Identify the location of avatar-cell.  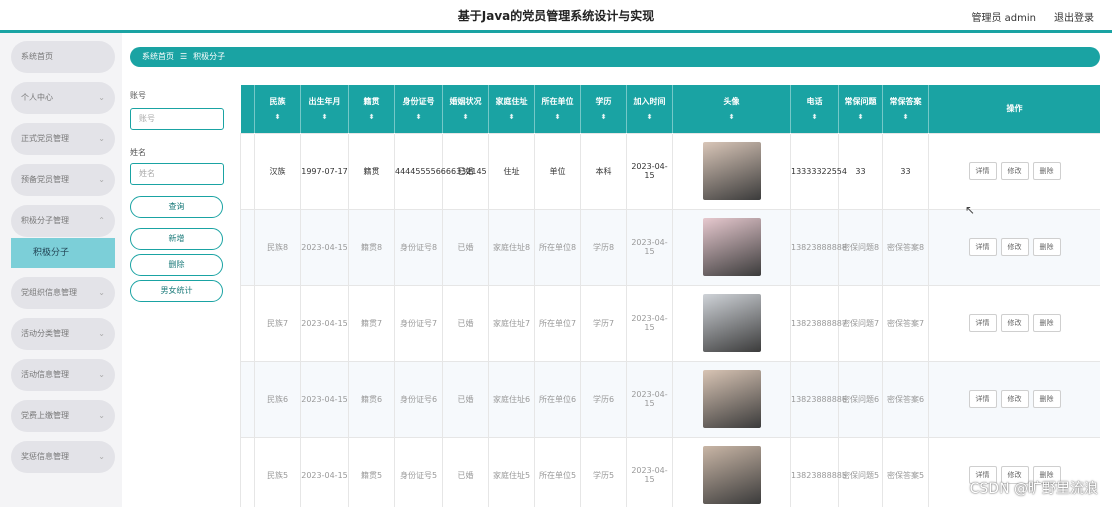
(731, 171).